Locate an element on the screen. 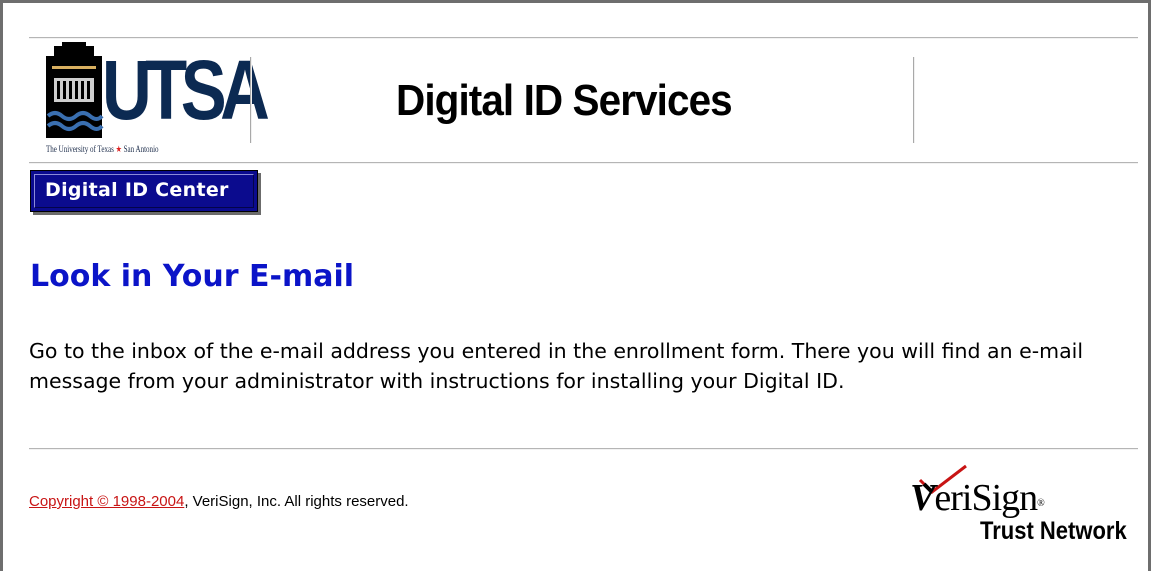 The height and width of the screenshot is (571, 1151). verisign-rest: eriSign is located at coordinates (986, 498).